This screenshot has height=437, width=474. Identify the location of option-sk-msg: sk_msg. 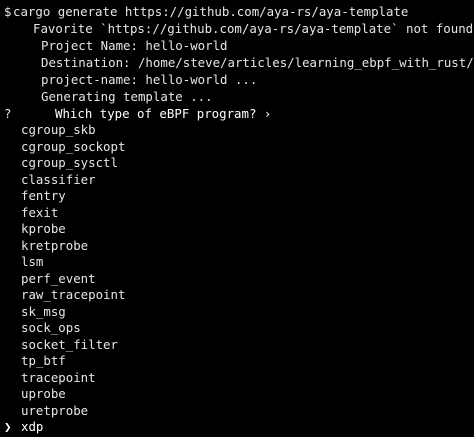
(237, 312).